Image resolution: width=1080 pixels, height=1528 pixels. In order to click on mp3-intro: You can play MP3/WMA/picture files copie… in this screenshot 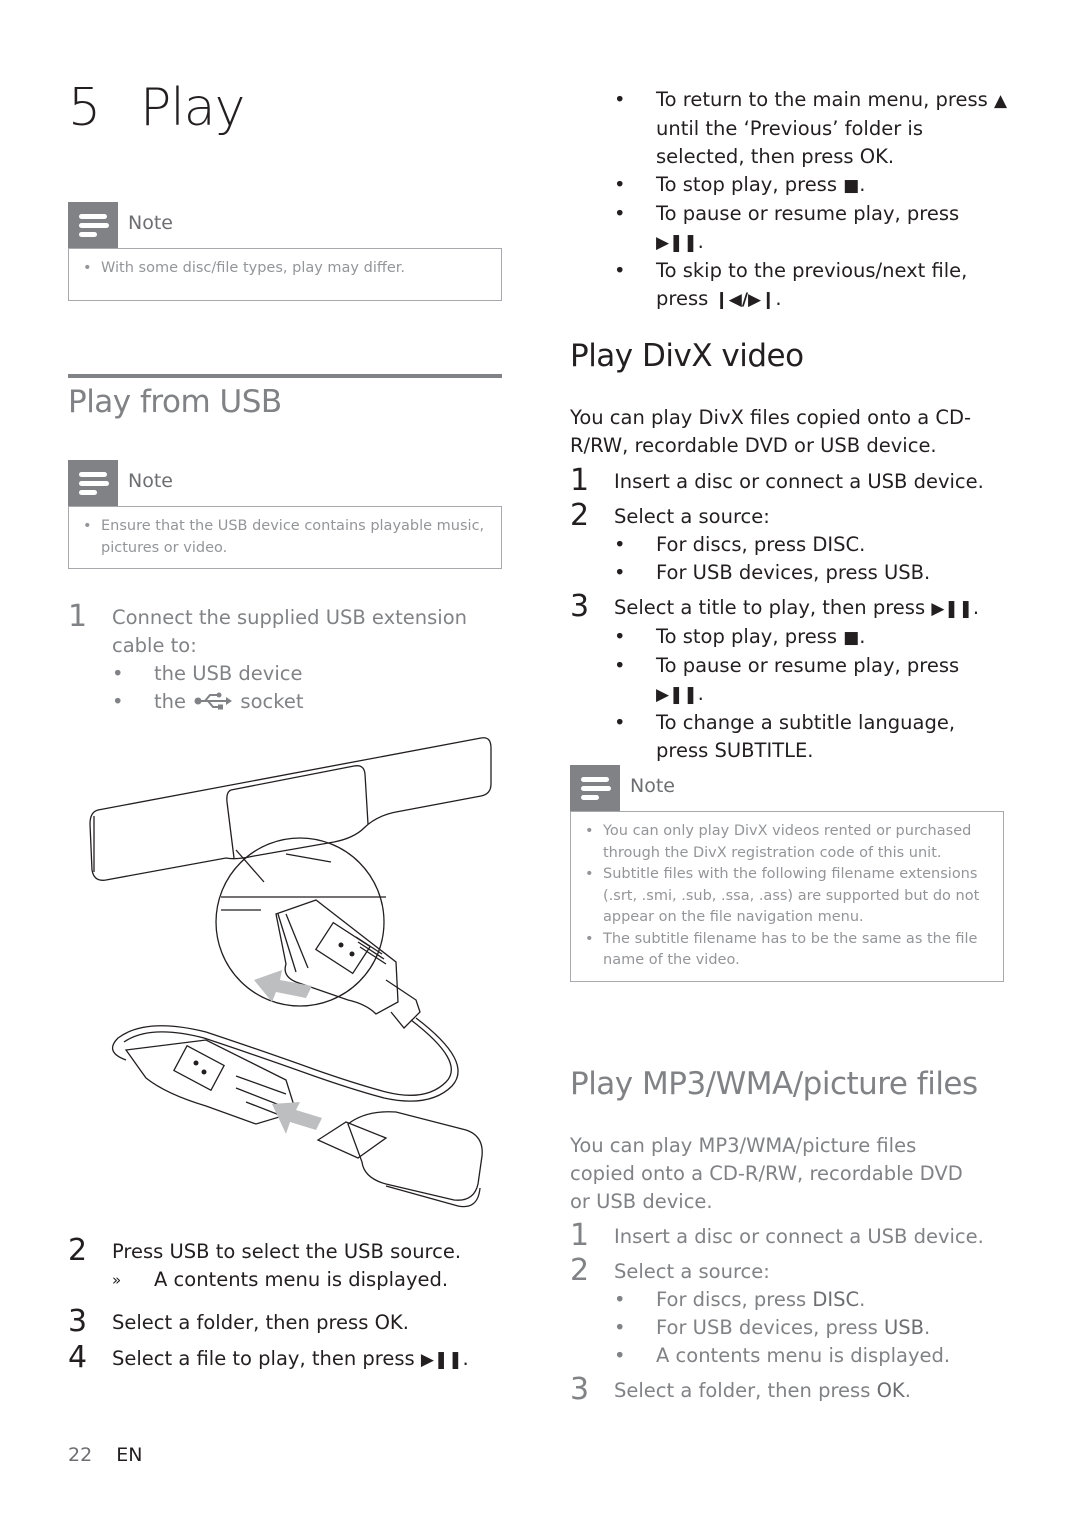, I will do `click(766, 1173)`.